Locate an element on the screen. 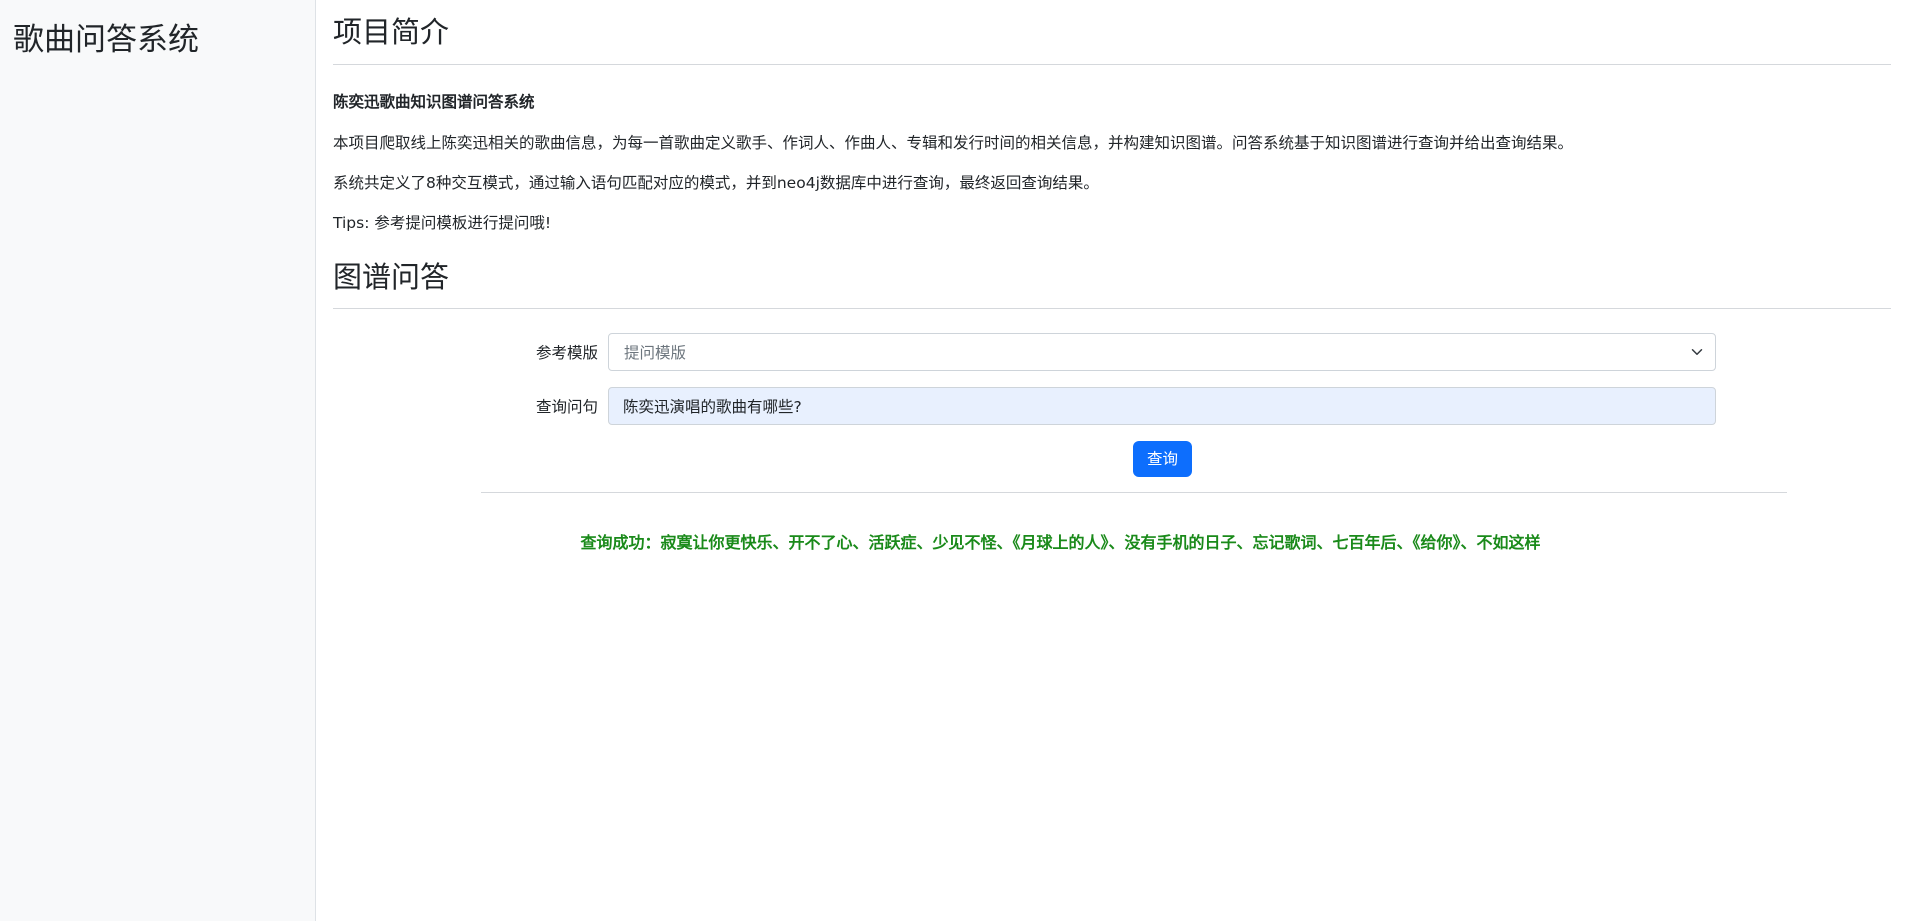 The width and height of the screenshot is (1920, 921). intro-section-title: 项目简介 is located at coordinates (391, 32).